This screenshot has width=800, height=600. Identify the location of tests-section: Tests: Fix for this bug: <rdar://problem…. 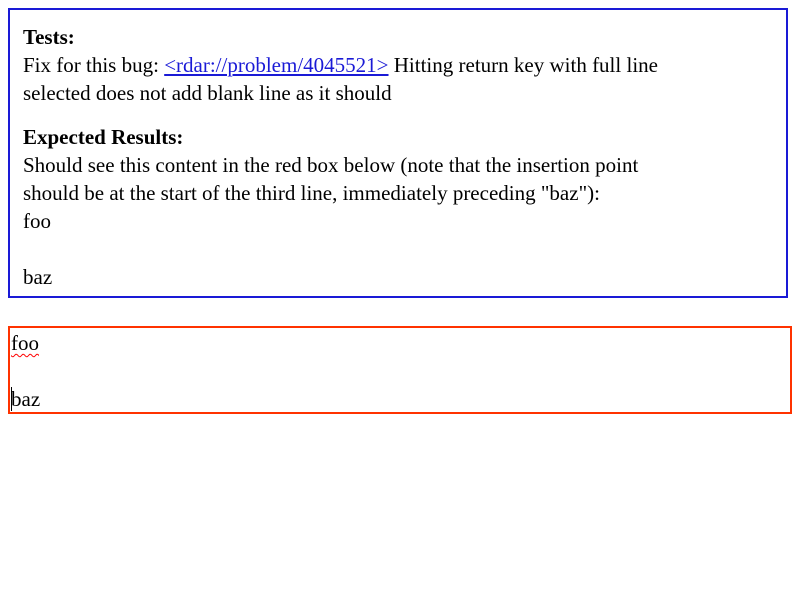
(398, 65).